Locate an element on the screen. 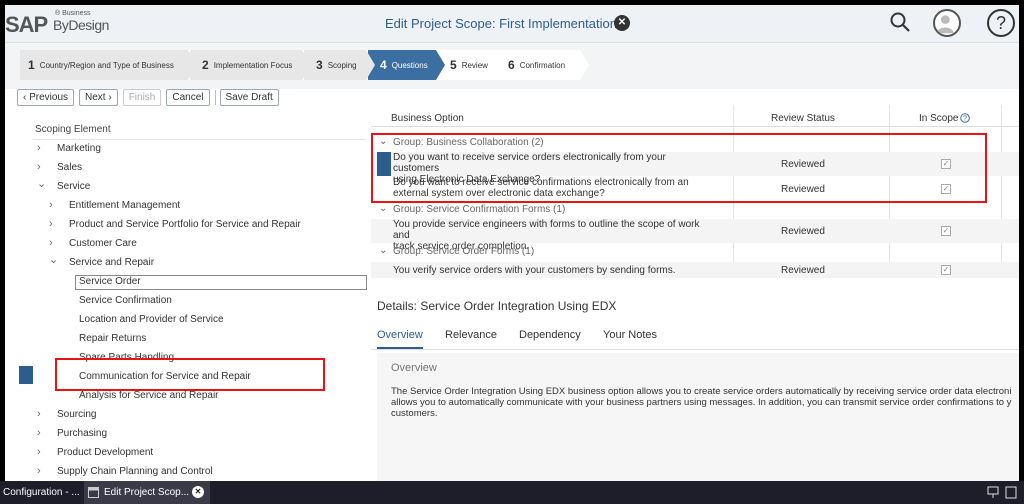 This screenshot has width=1024, height=504. step-label: Review is located at coordinates (474, 65).